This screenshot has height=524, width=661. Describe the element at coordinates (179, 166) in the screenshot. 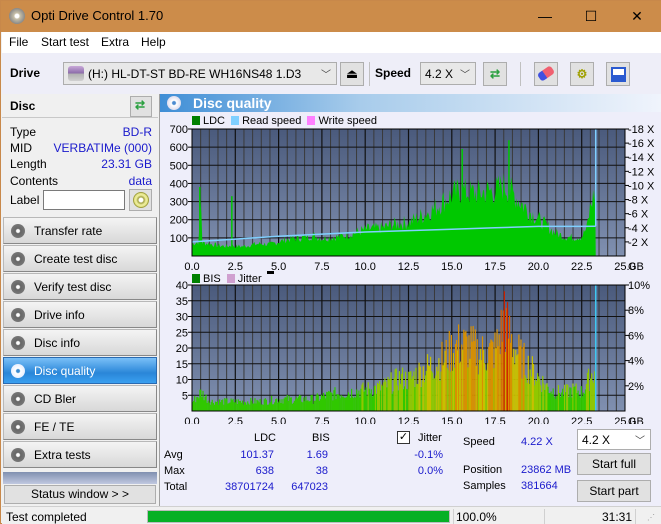

I see `y-tick-label: 500` at that location.